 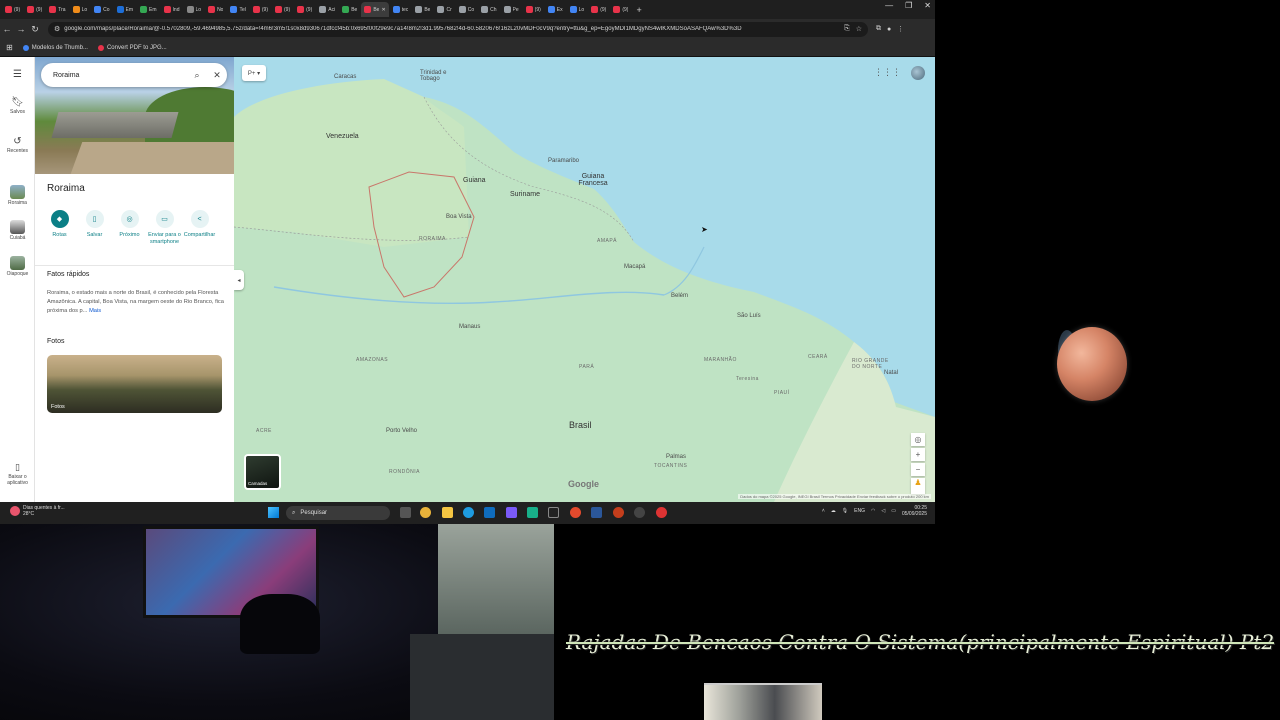 What do you see at coordinates (918, 73) in the screenshot?
I see `avatar` at bounding box center [918, 73].